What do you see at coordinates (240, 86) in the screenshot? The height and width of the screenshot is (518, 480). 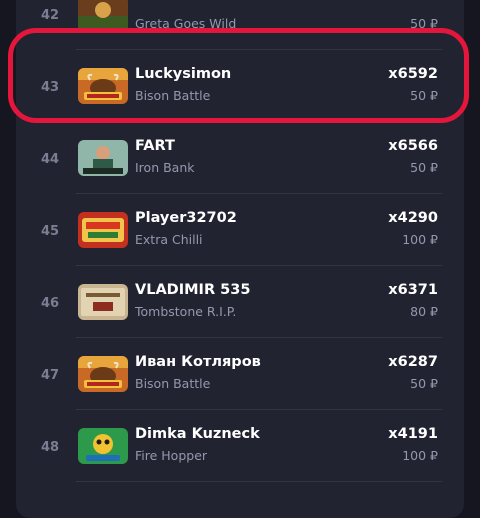 I see `leaderboard-row: 43 Luckysimon Bison Battle x6592 50 ₽` at bounding box center [240, 86].